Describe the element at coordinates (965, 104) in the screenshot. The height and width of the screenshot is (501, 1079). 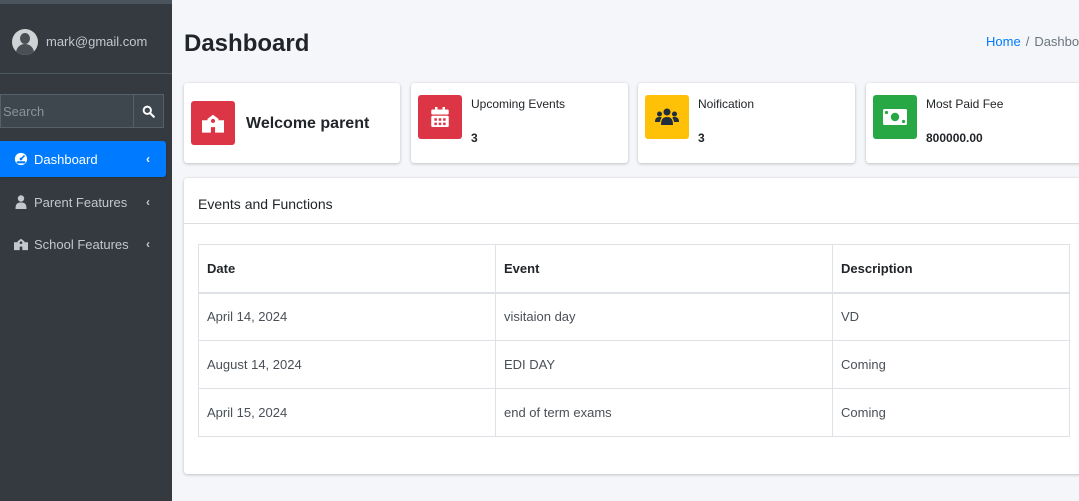
I see `info-box-label: Most Paid Fee` at that location.